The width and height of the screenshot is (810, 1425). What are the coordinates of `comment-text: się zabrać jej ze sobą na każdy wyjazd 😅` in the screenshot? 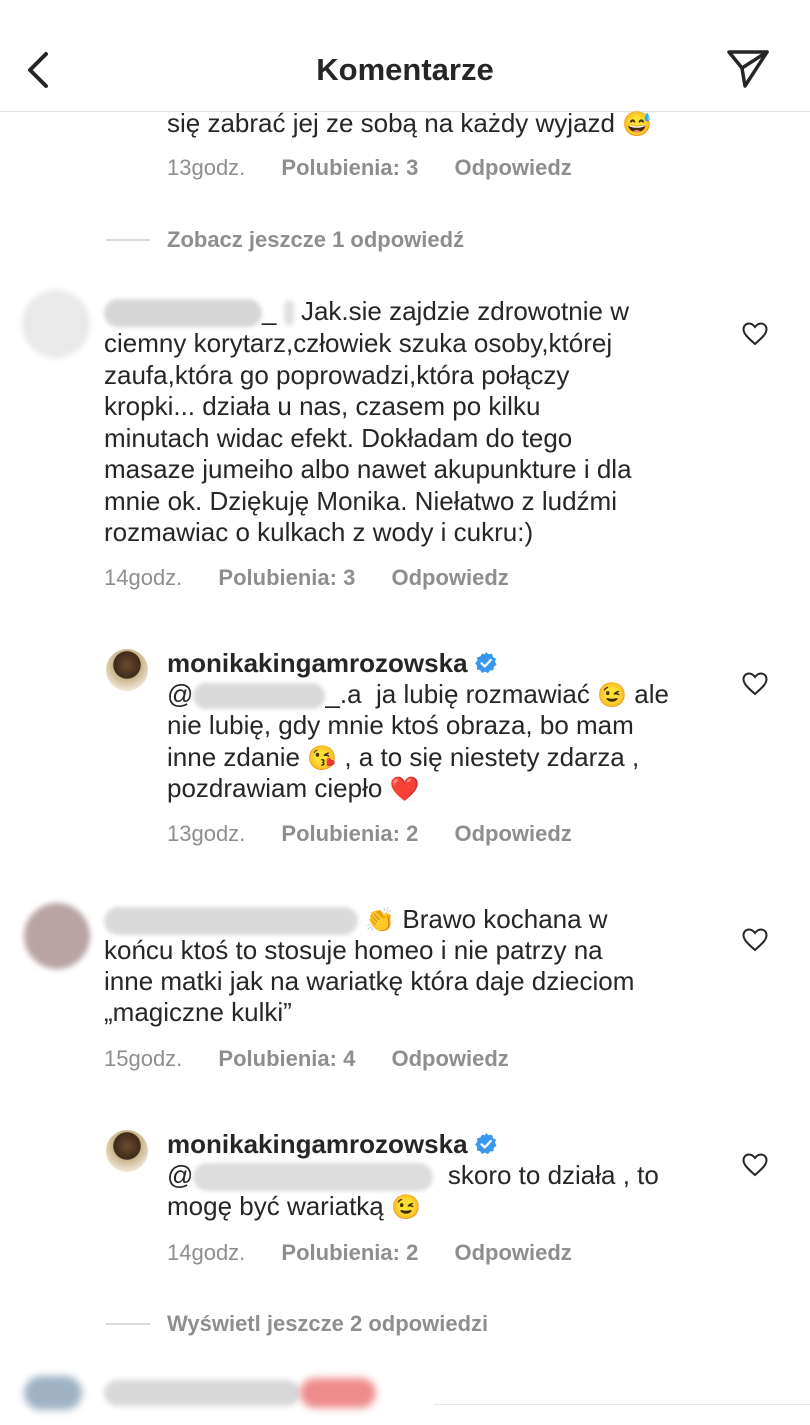 It's located at (410, 123).